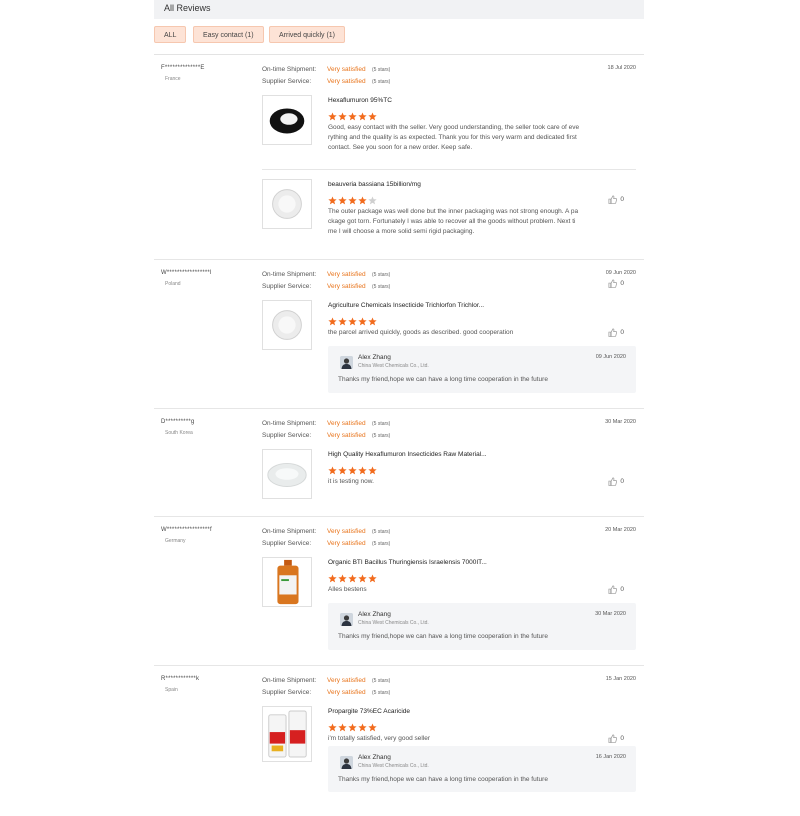 The width and height of the screenshot is (800, 816). I want to click on star-empty-icon, so click(372, 200).